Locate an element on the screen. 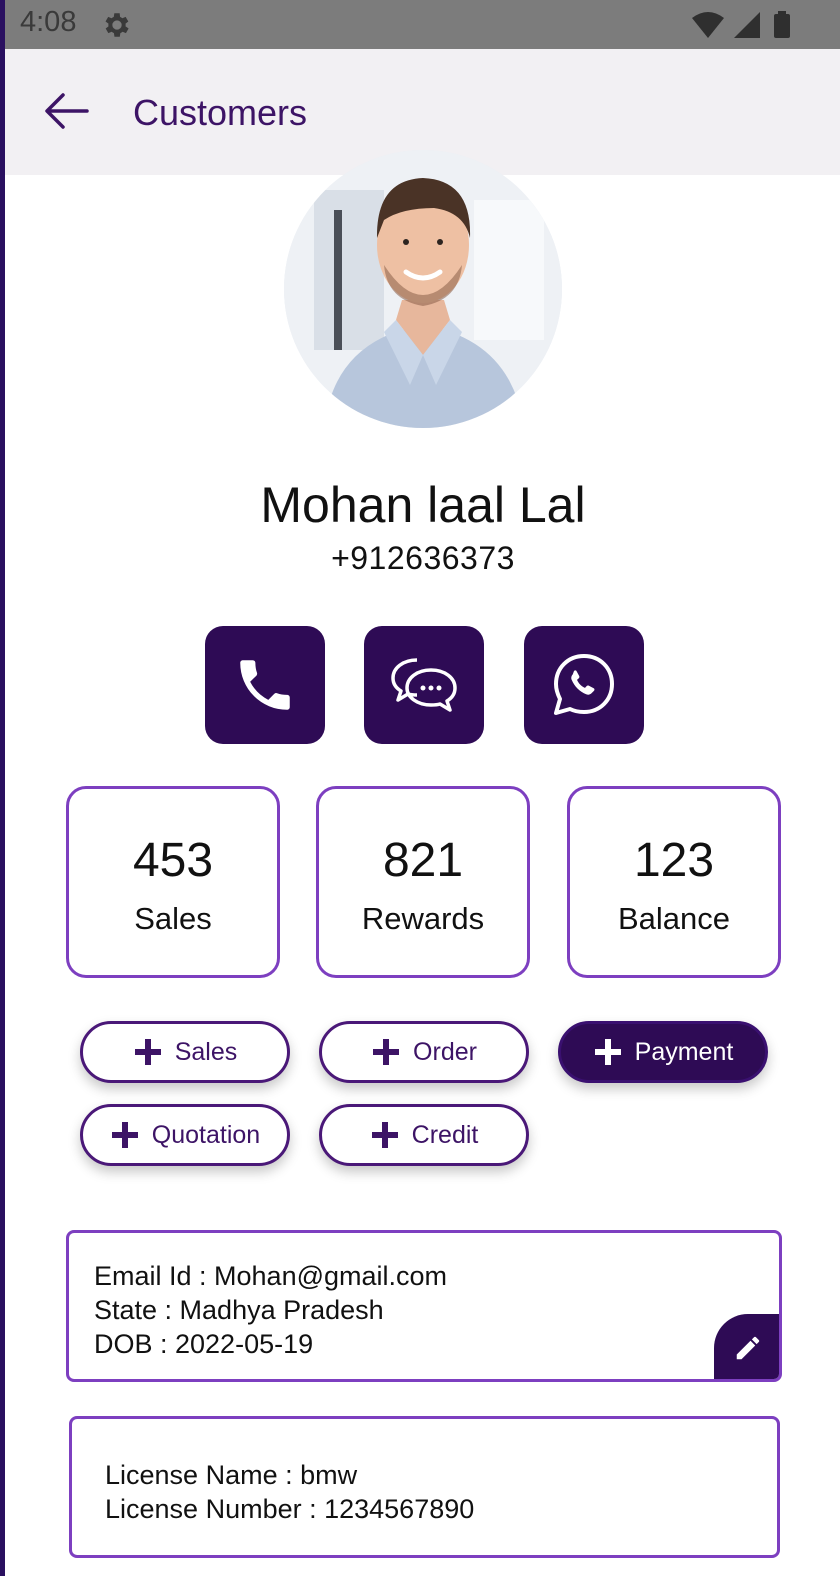 This screenshot has width=840, height=1576. stat-card-sales: 453 Sales is located at coordinates (173, 882).